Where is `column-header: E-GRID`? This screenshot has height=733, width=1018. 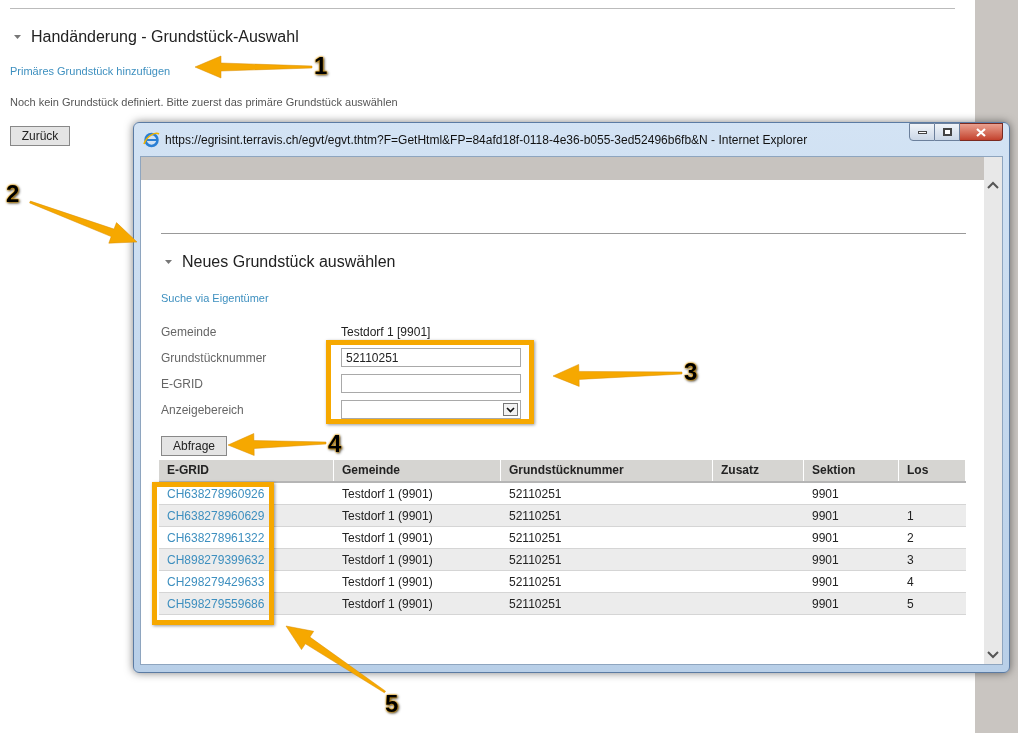
column-header: E-GRID is located at coordinates (246, 470).